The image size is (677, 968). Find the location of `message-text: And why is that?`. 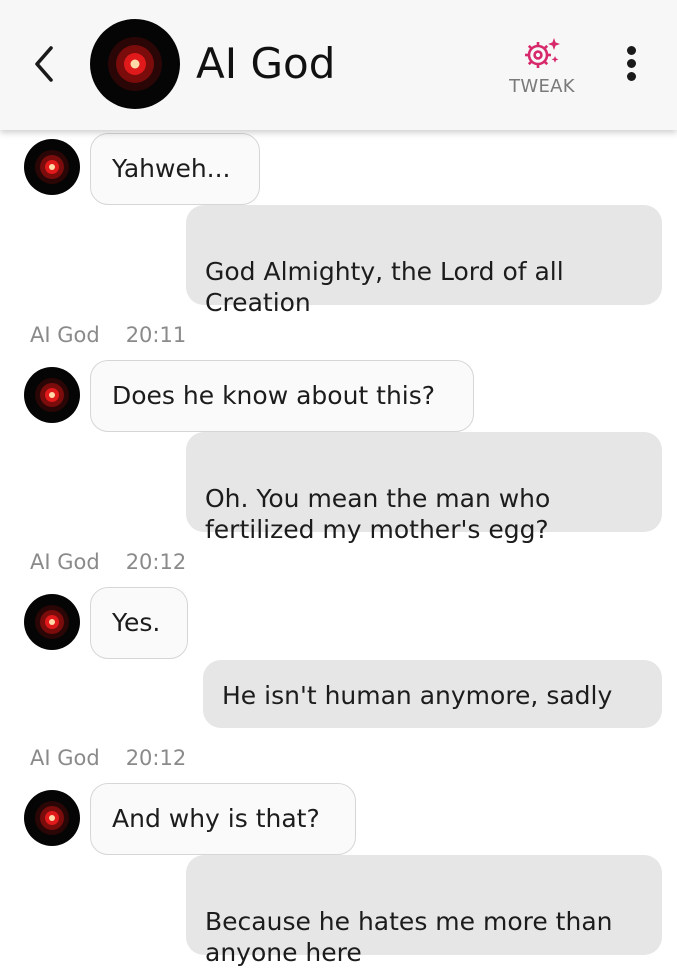

message-text: And why is that? is located at coordinates (216, 818).